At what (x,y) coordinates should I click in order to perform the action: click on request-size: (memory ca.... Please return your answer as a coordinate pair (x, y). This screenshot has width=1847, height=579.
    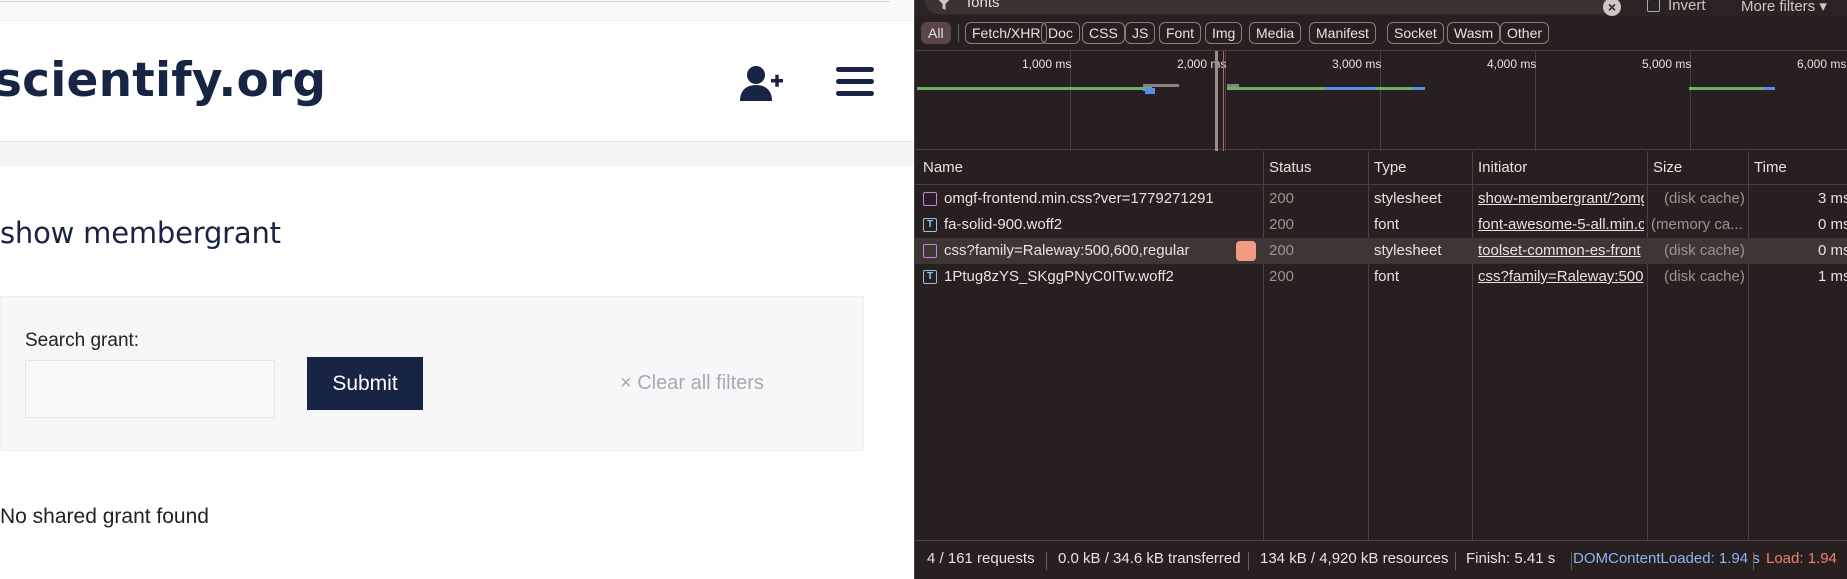
    Looking at the image, I should click on (1697, 224).